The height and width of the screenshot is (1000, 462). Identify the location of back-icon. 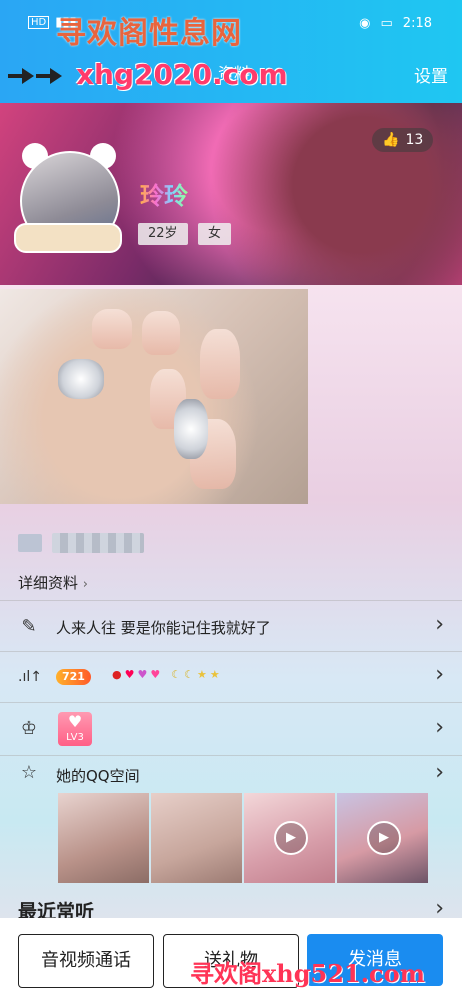
(36, 76).